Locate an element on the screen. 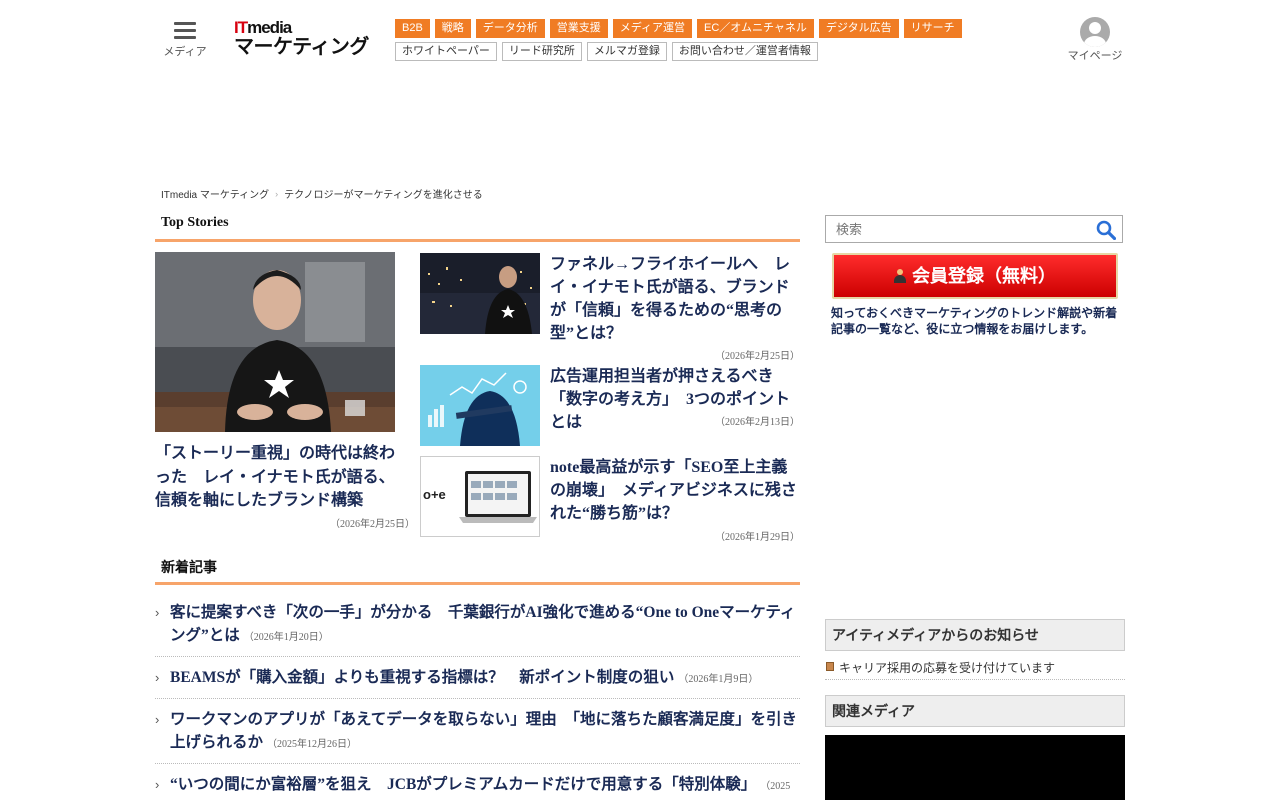 The height and width of the screenshot is (800, 1280). sub-nav: ホワイトペーパー リード研究所 メルマガ登録 お問い合わせ／運営者情報 is located at coordinates (606, 51).